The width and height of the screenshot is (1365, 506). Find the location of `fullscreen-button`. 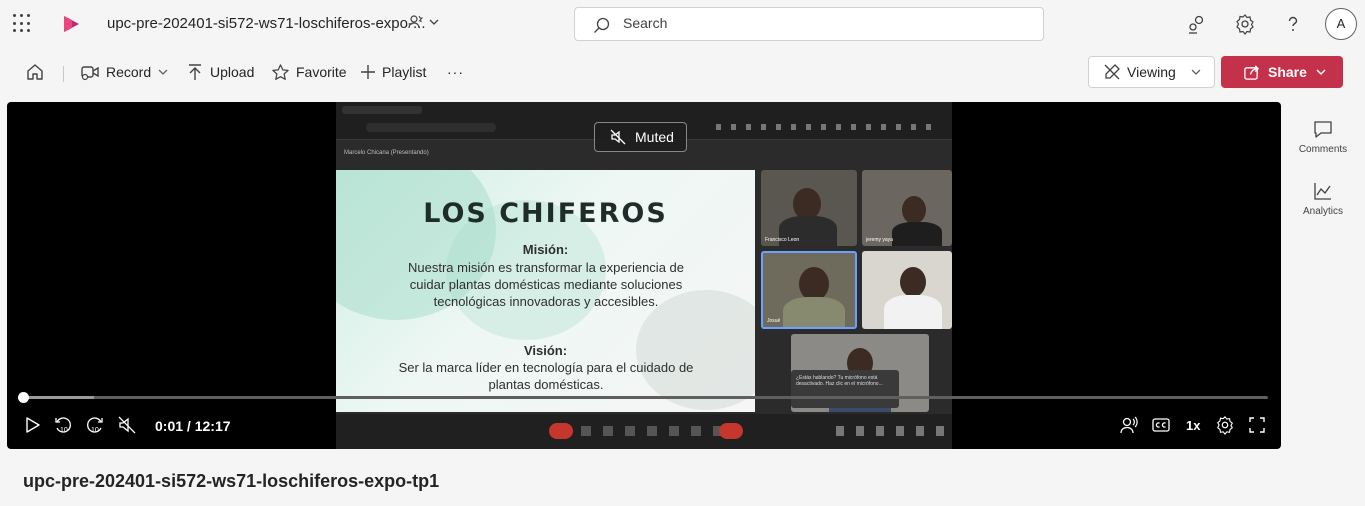

fullscreen-button is located at coordinates (1257, 425).